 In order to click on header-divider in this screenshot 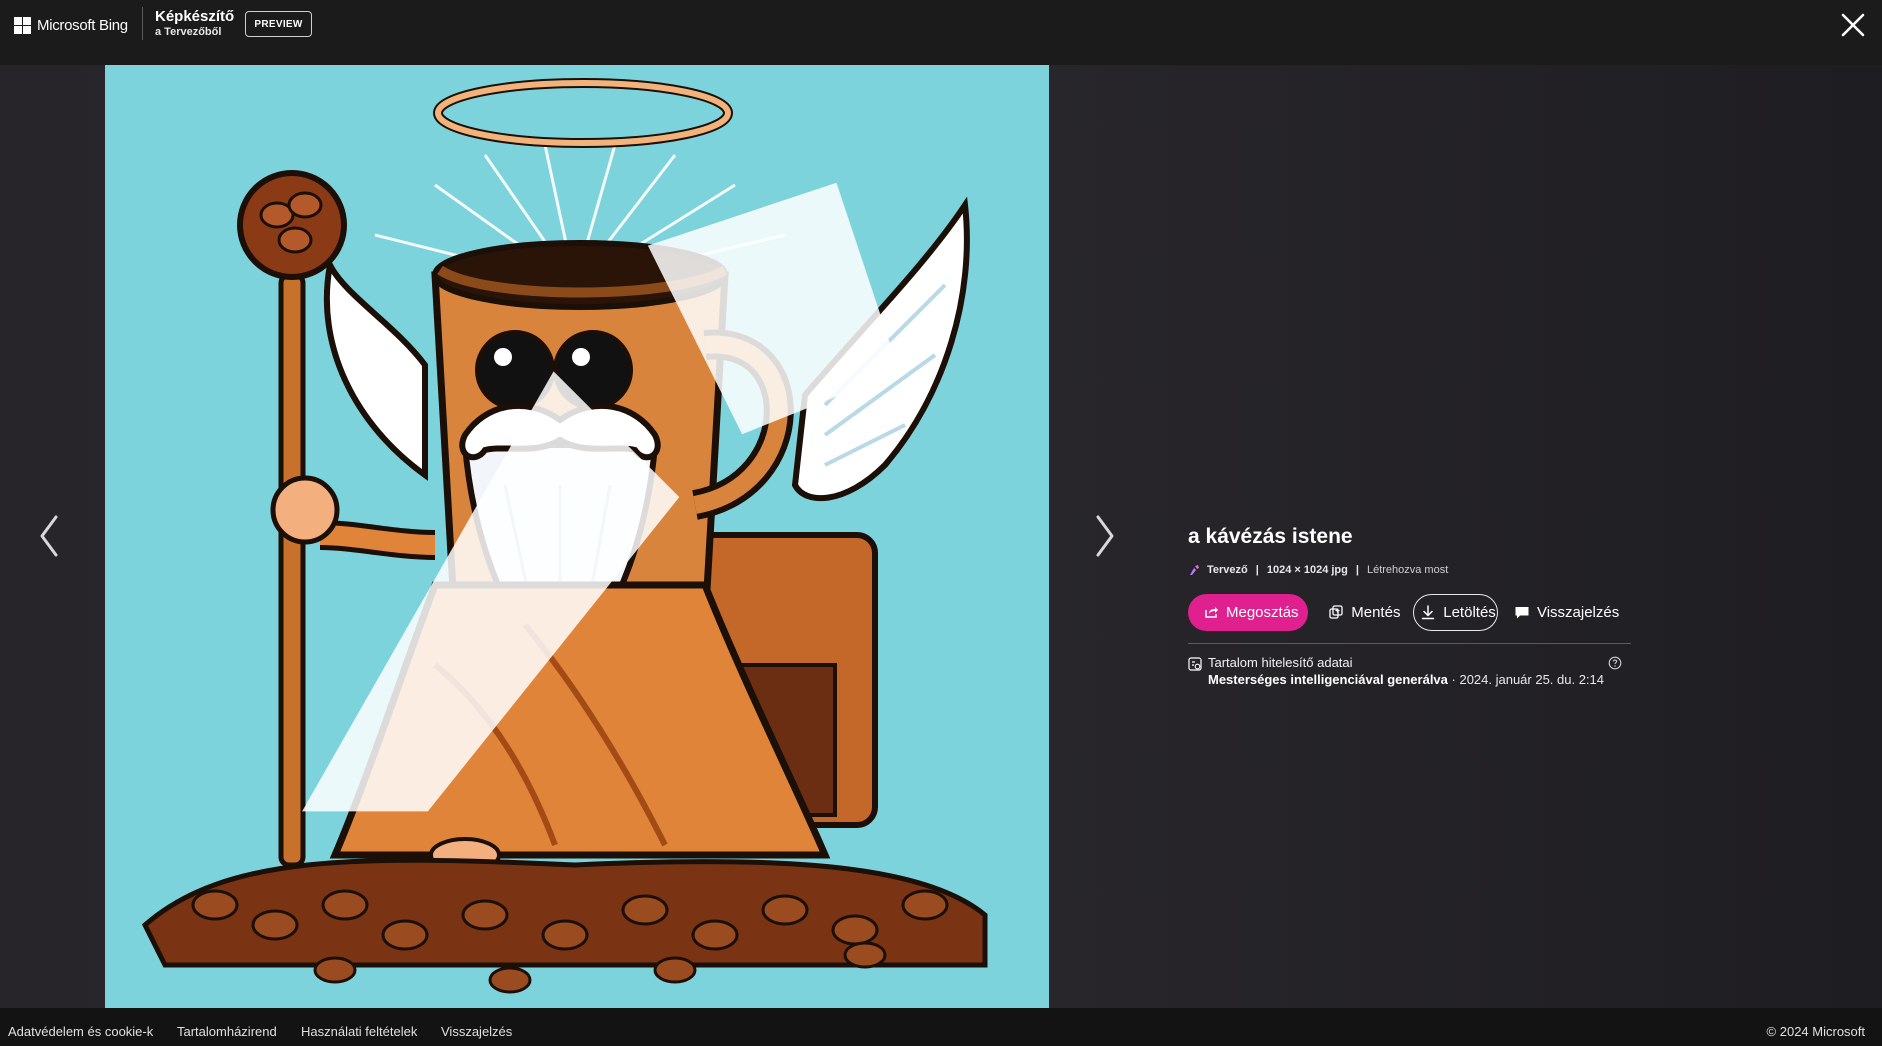, I will do `click(142, 23)`.